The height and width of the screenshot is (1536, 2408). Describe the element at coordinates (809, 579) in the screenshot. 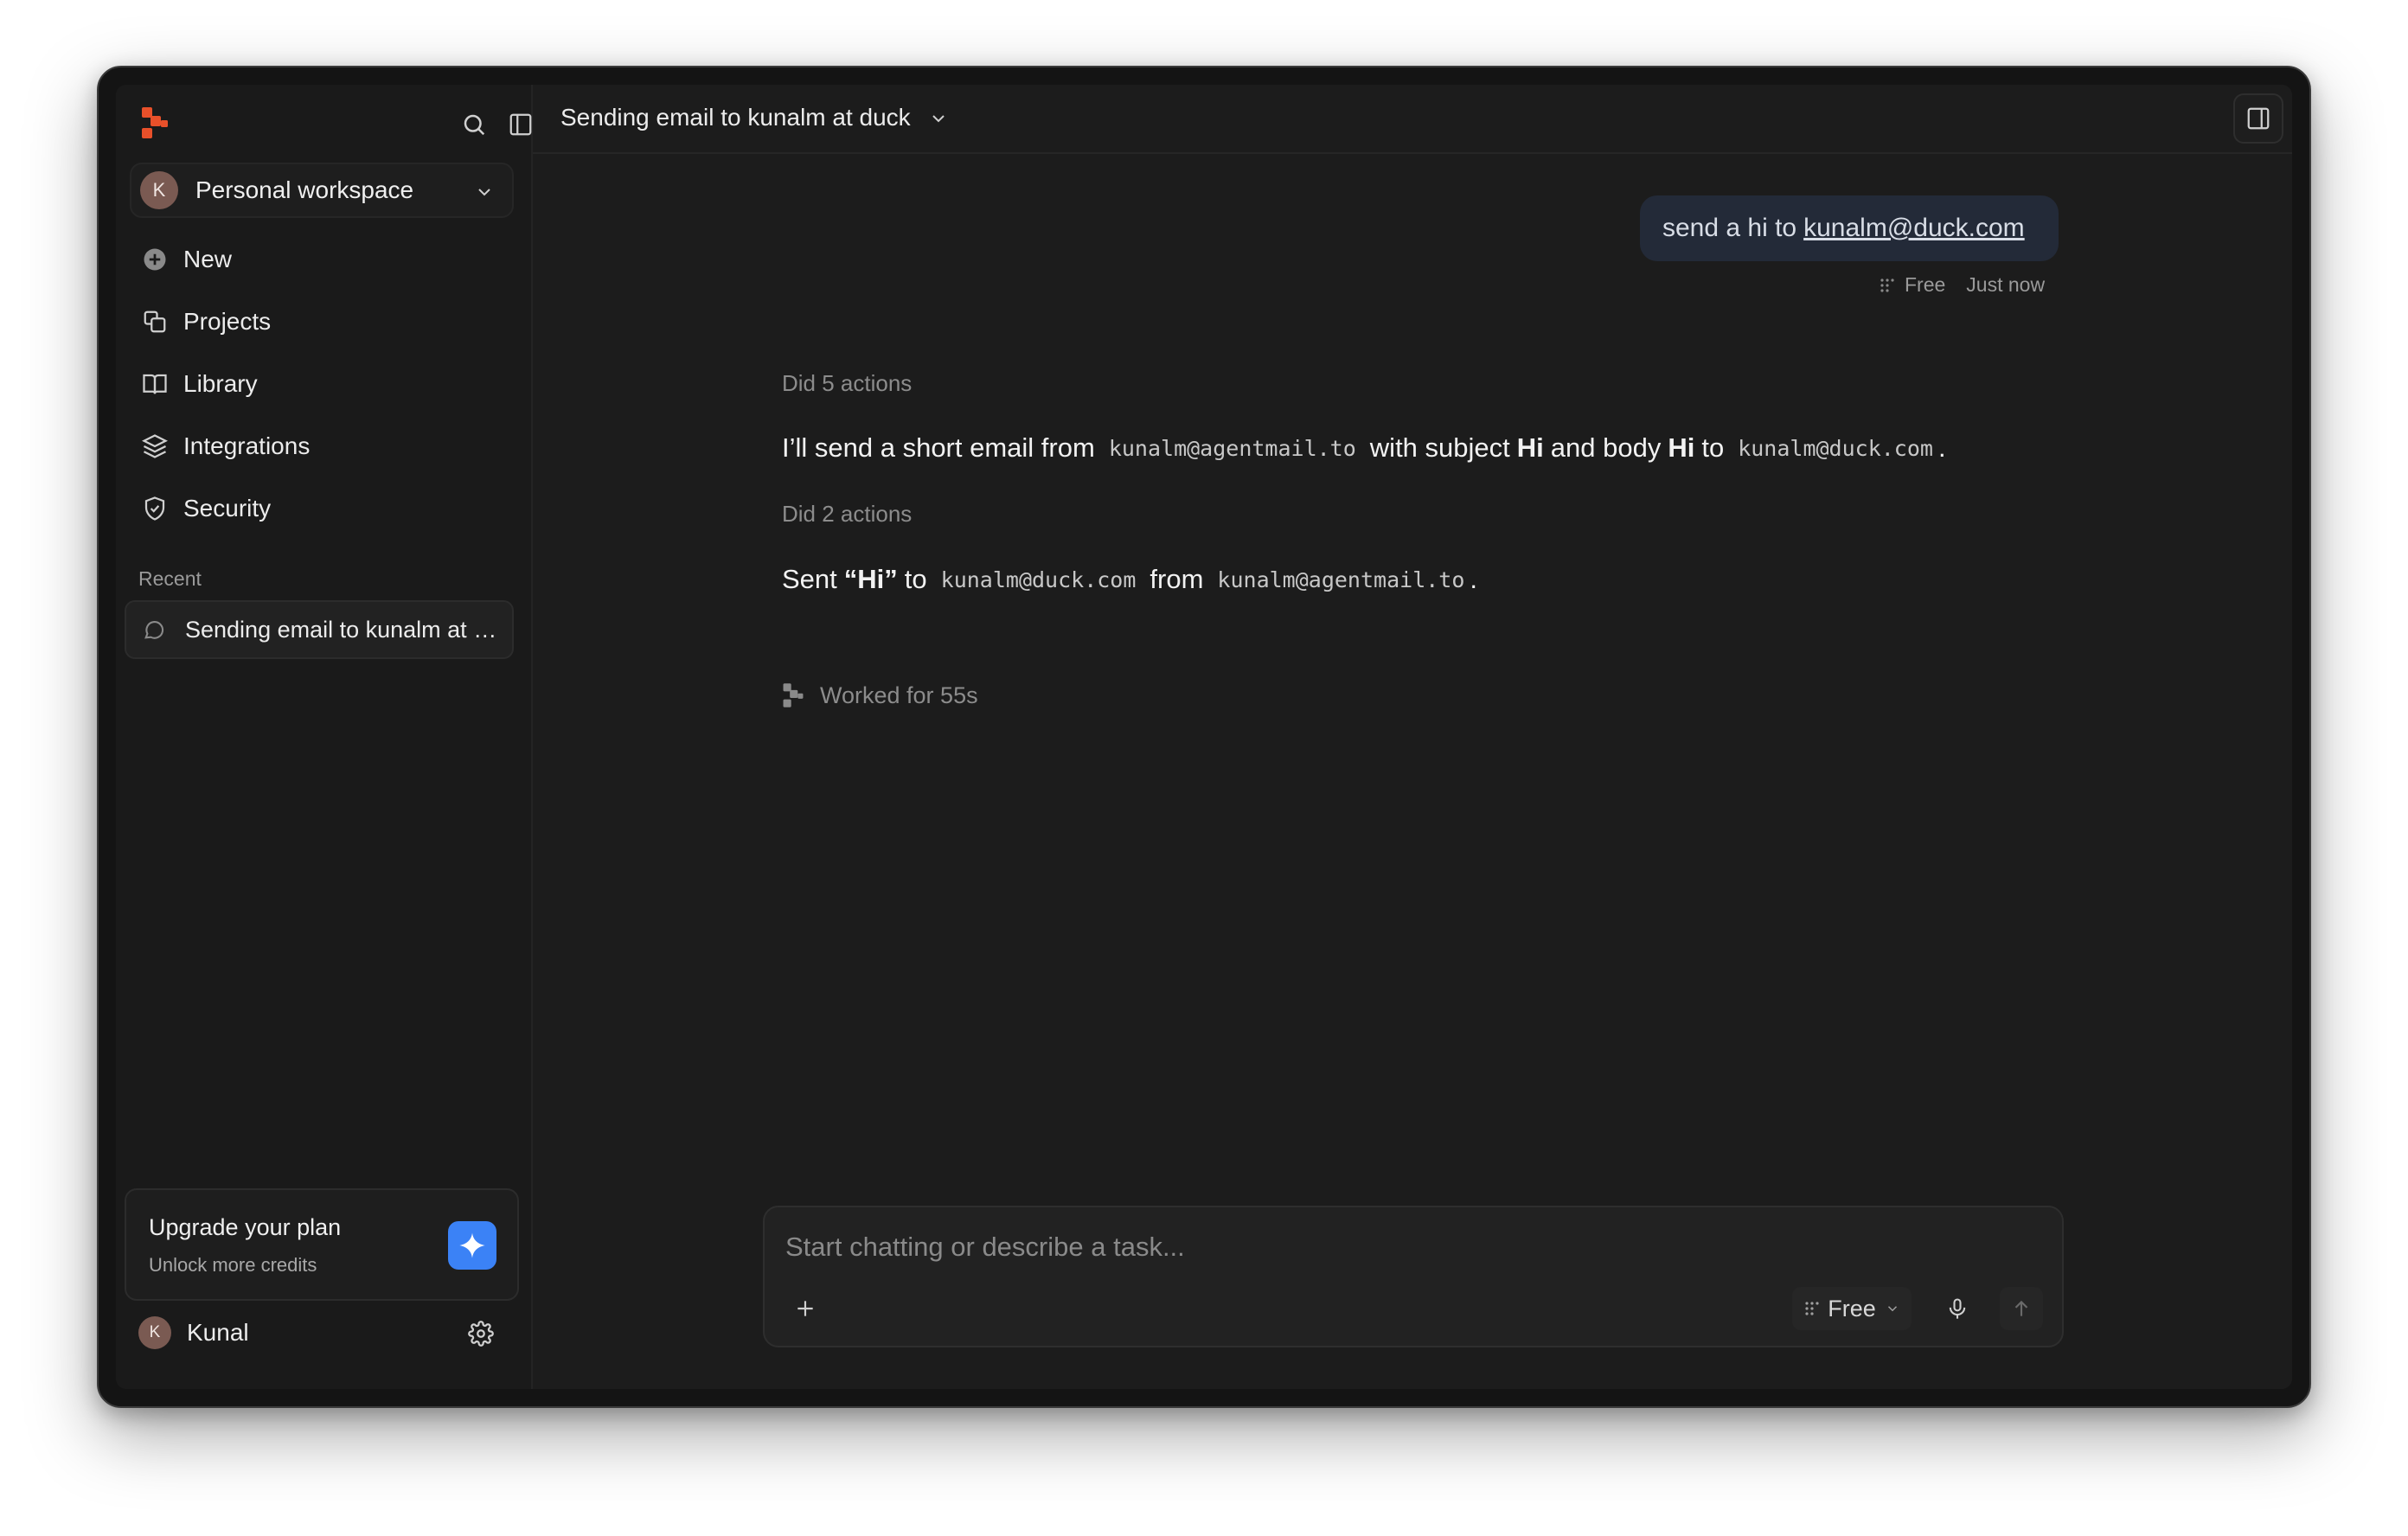

I see `message-text: Sent` at that location.